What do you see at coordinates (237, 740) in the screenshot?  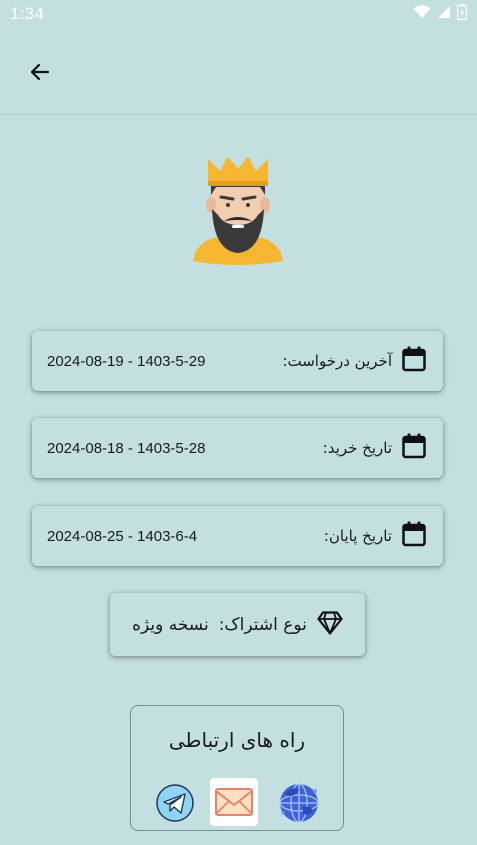 I see `contact-title: راه های ارتباطی` at bounding box center [237, 740].